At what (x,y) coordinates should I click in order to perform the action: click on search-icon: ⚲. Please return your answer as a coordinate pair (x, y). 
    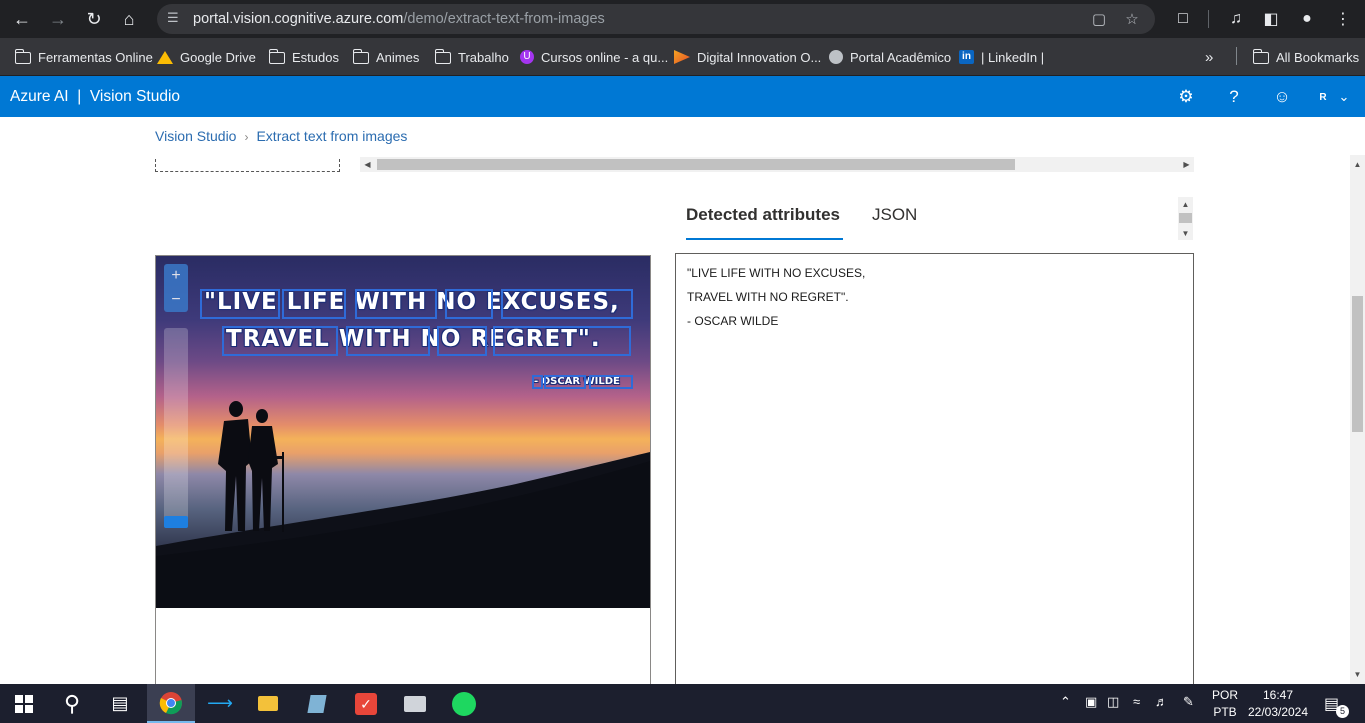
    Looking at the image, I should click on (72, 703).